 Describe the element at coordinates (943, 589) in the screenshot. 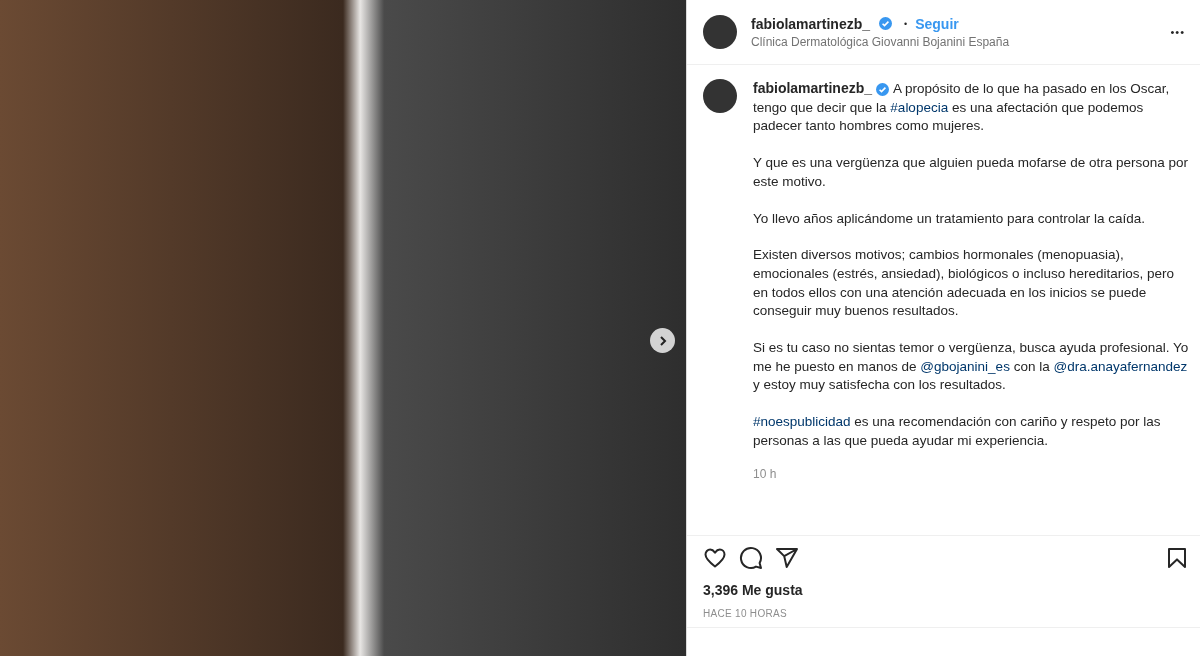

I see `likes-count: 3,396 Me gusta` at that location.